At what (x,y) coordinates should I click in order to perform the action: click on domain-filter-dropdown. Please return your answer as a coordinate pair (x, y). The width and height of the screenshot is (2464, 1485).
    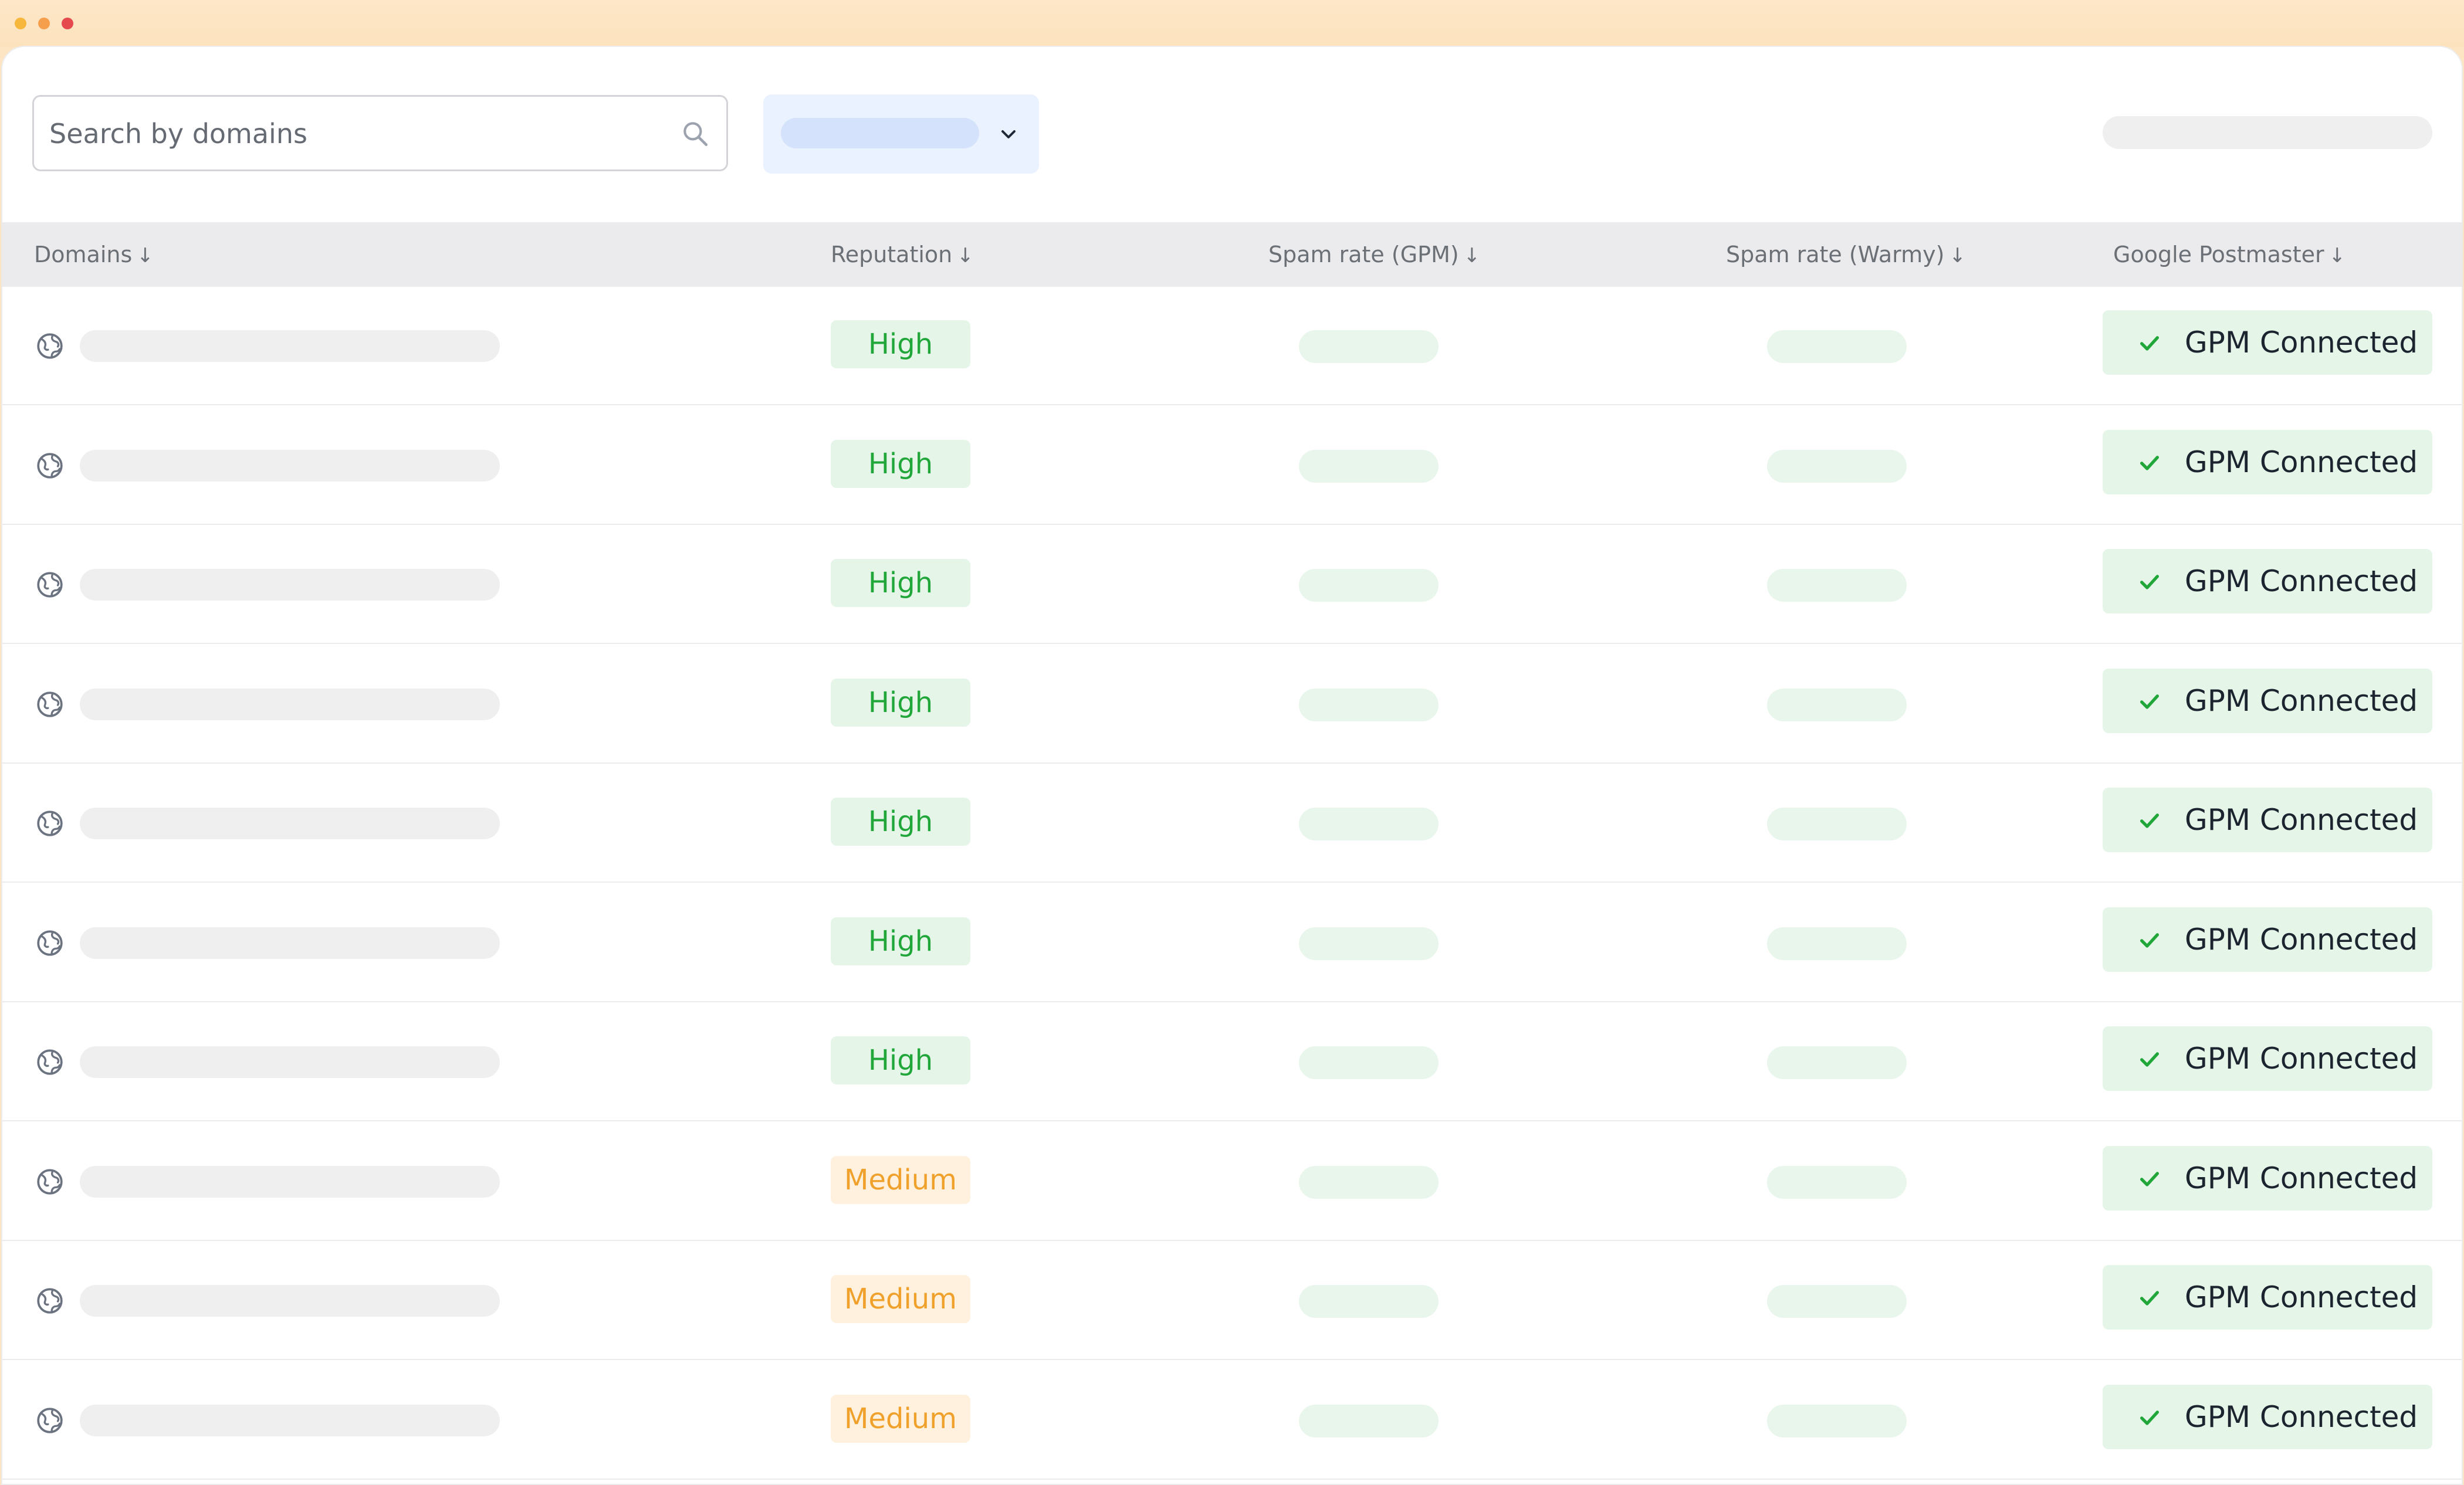
    Looking at the image, I should click on (901, 134).